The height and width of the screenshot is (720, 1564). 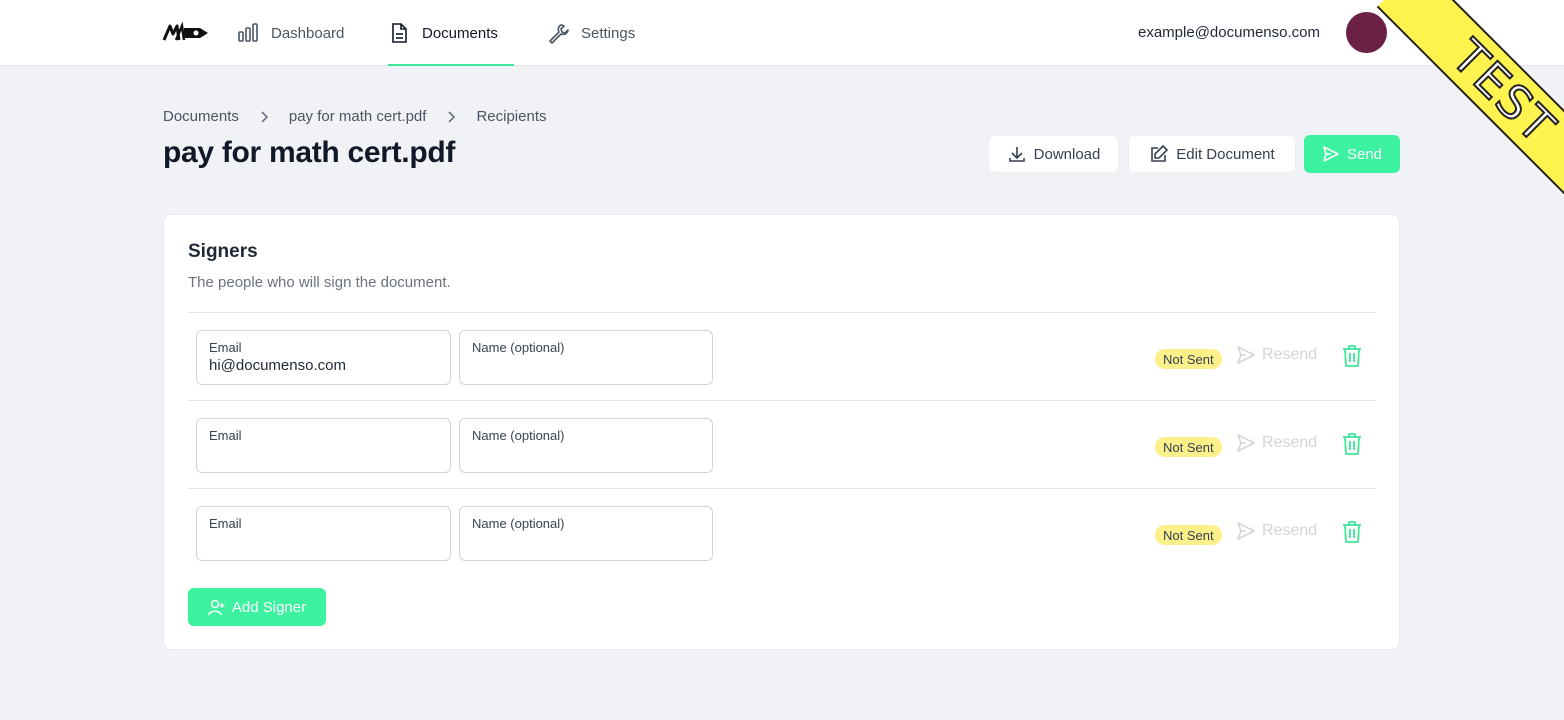 What do you see at coordinates (1229, 32) in the screenshot?
I see `user-email: example@documenso.com` at bounding box center [1229, 32].